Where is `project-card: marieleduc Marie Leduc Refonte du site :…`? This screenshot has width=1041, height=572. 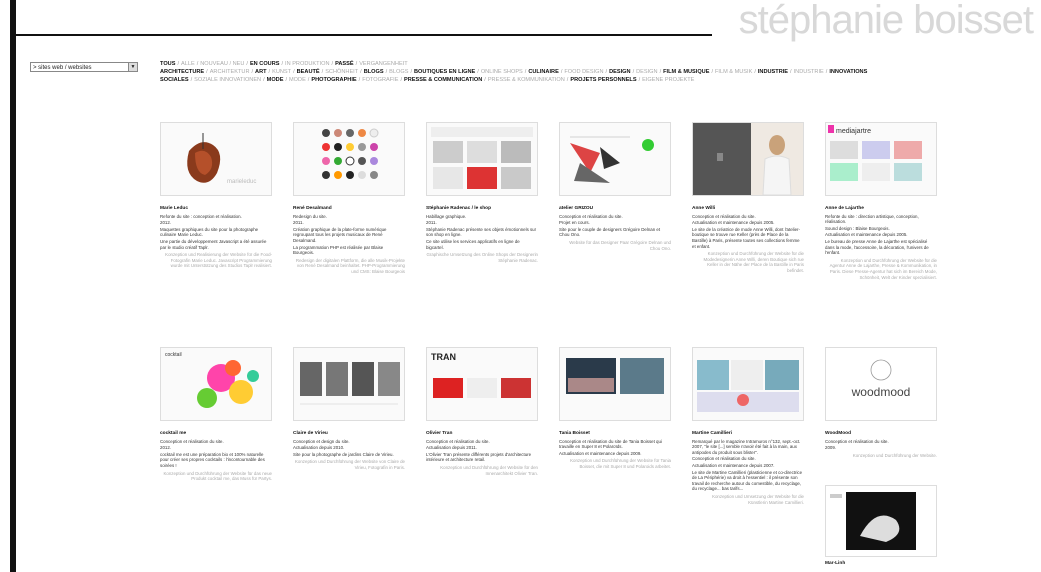 project-card: marieleduc Marie Leduc Refonte du site :… is located at coordinates (216, 195).